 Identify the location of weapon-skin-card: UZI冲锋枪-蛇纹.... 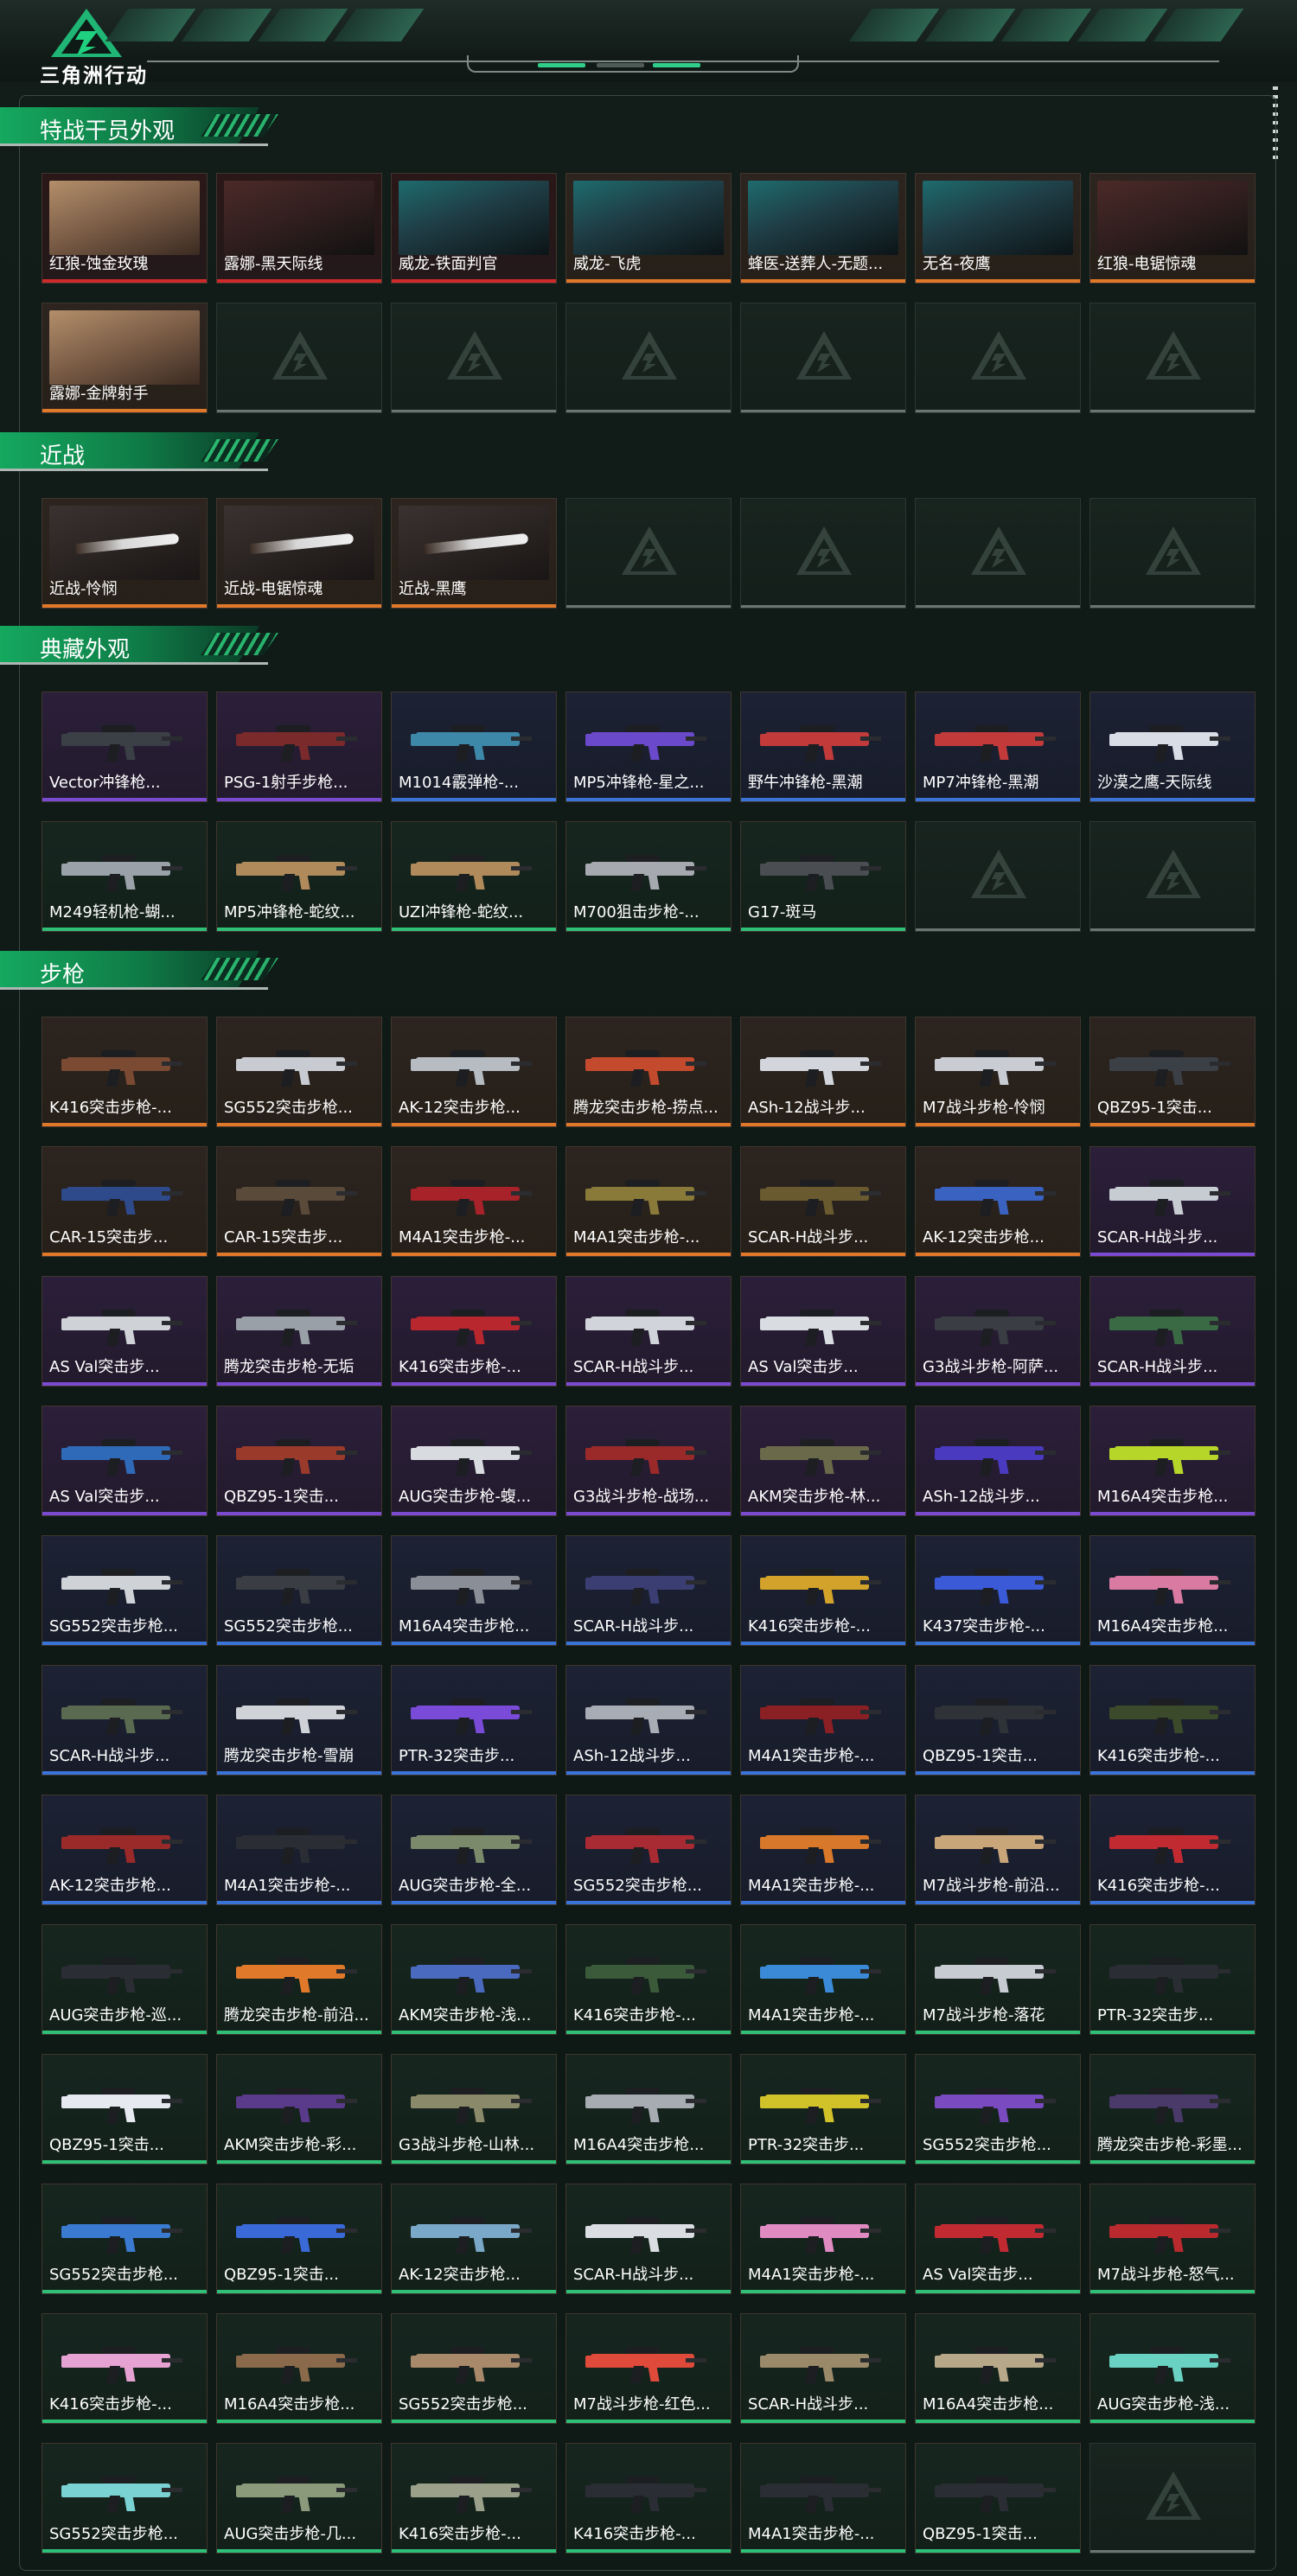
(474, 876).